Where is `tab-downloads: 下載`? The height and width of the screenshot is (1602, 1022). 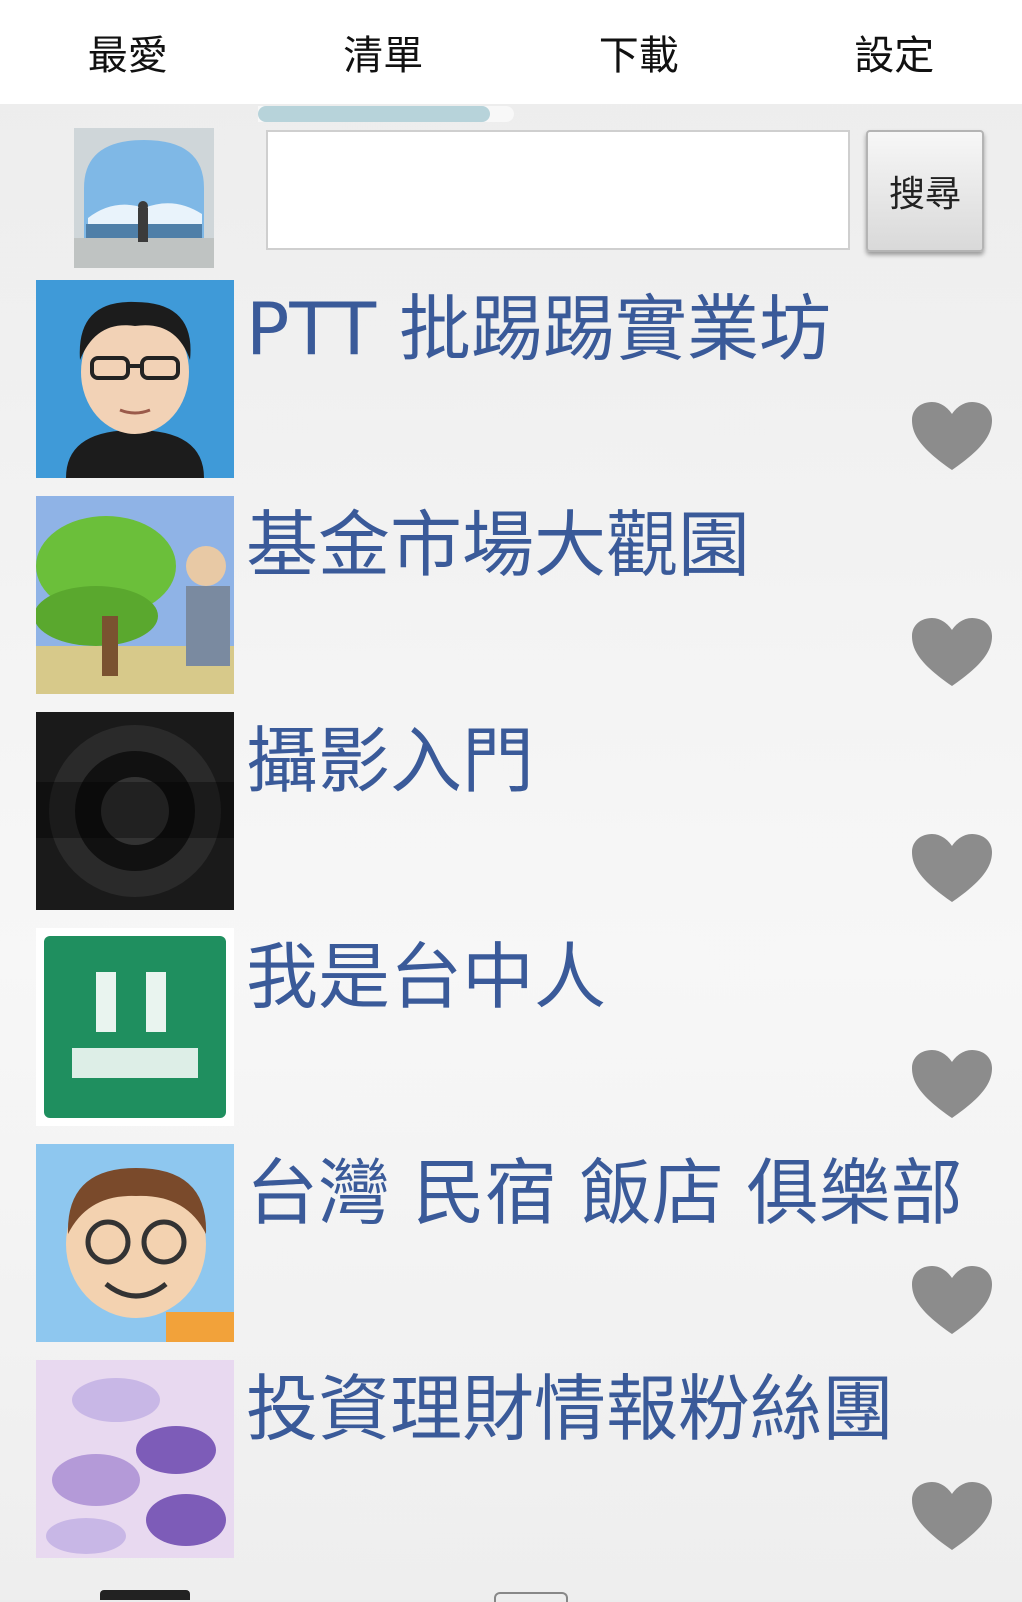
tab-downloads: 下載 is located at coordinates (639, 52).